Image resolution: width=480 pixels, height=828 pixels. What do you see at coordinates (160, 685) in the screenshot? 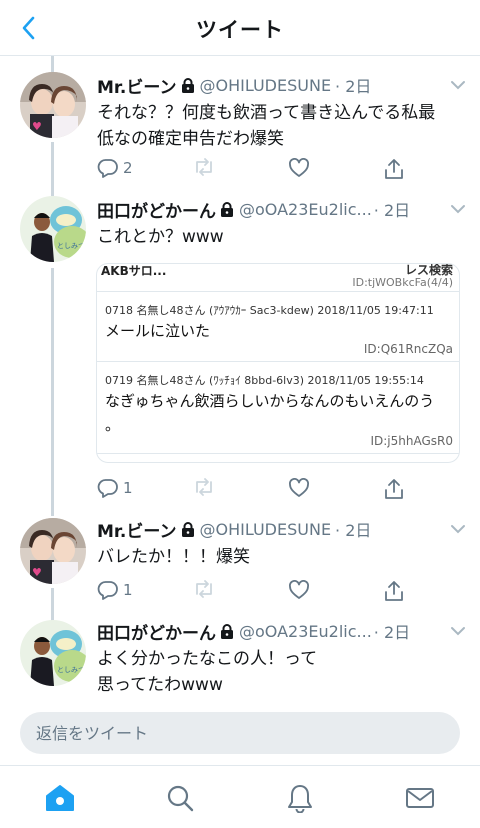
I see `tweet-text-line: 思ってたわwww` at bounding box center [160, 685].